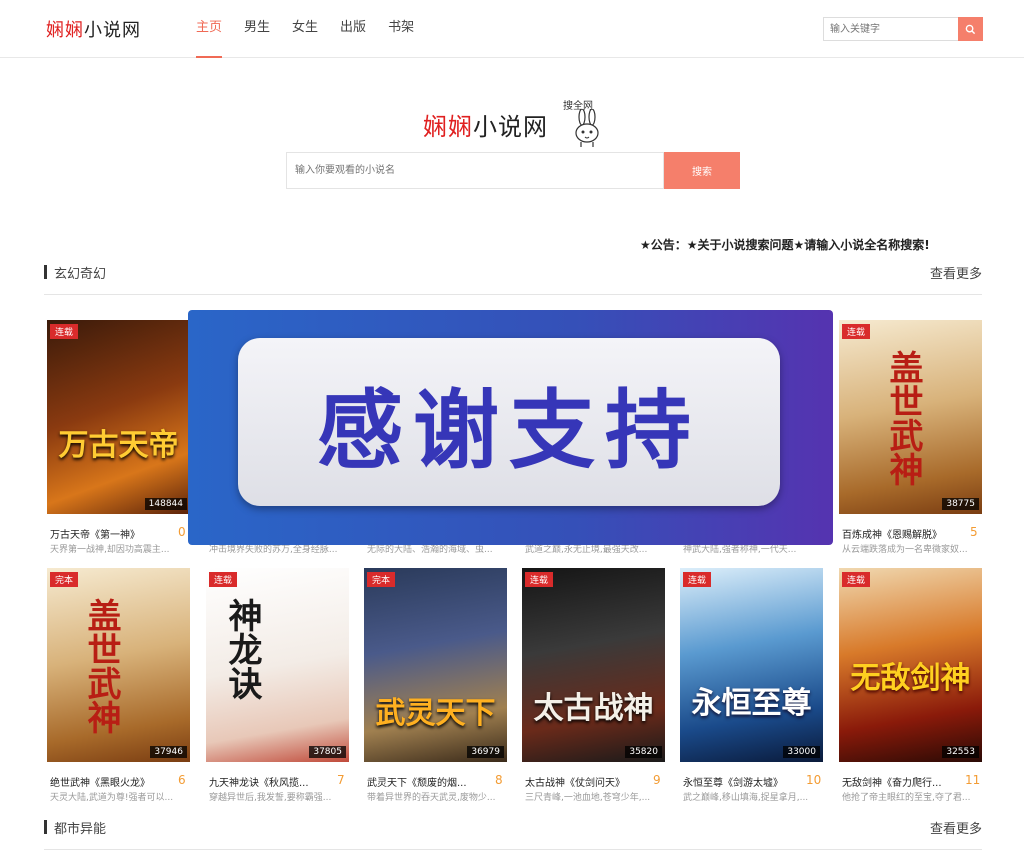 The height and width of the screenshot is (865, 1024). I want to click on top-header: 娴娴小说网 主页 男生 女生 出版 书架, so click(512, 29).